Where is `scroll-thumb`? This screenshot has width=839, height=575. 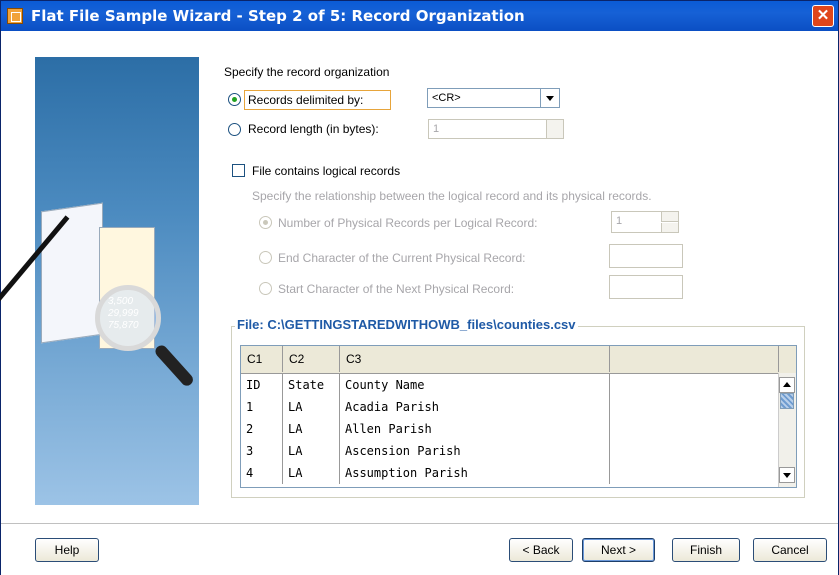
scroll-thumb is located at coordinates (787, 401).